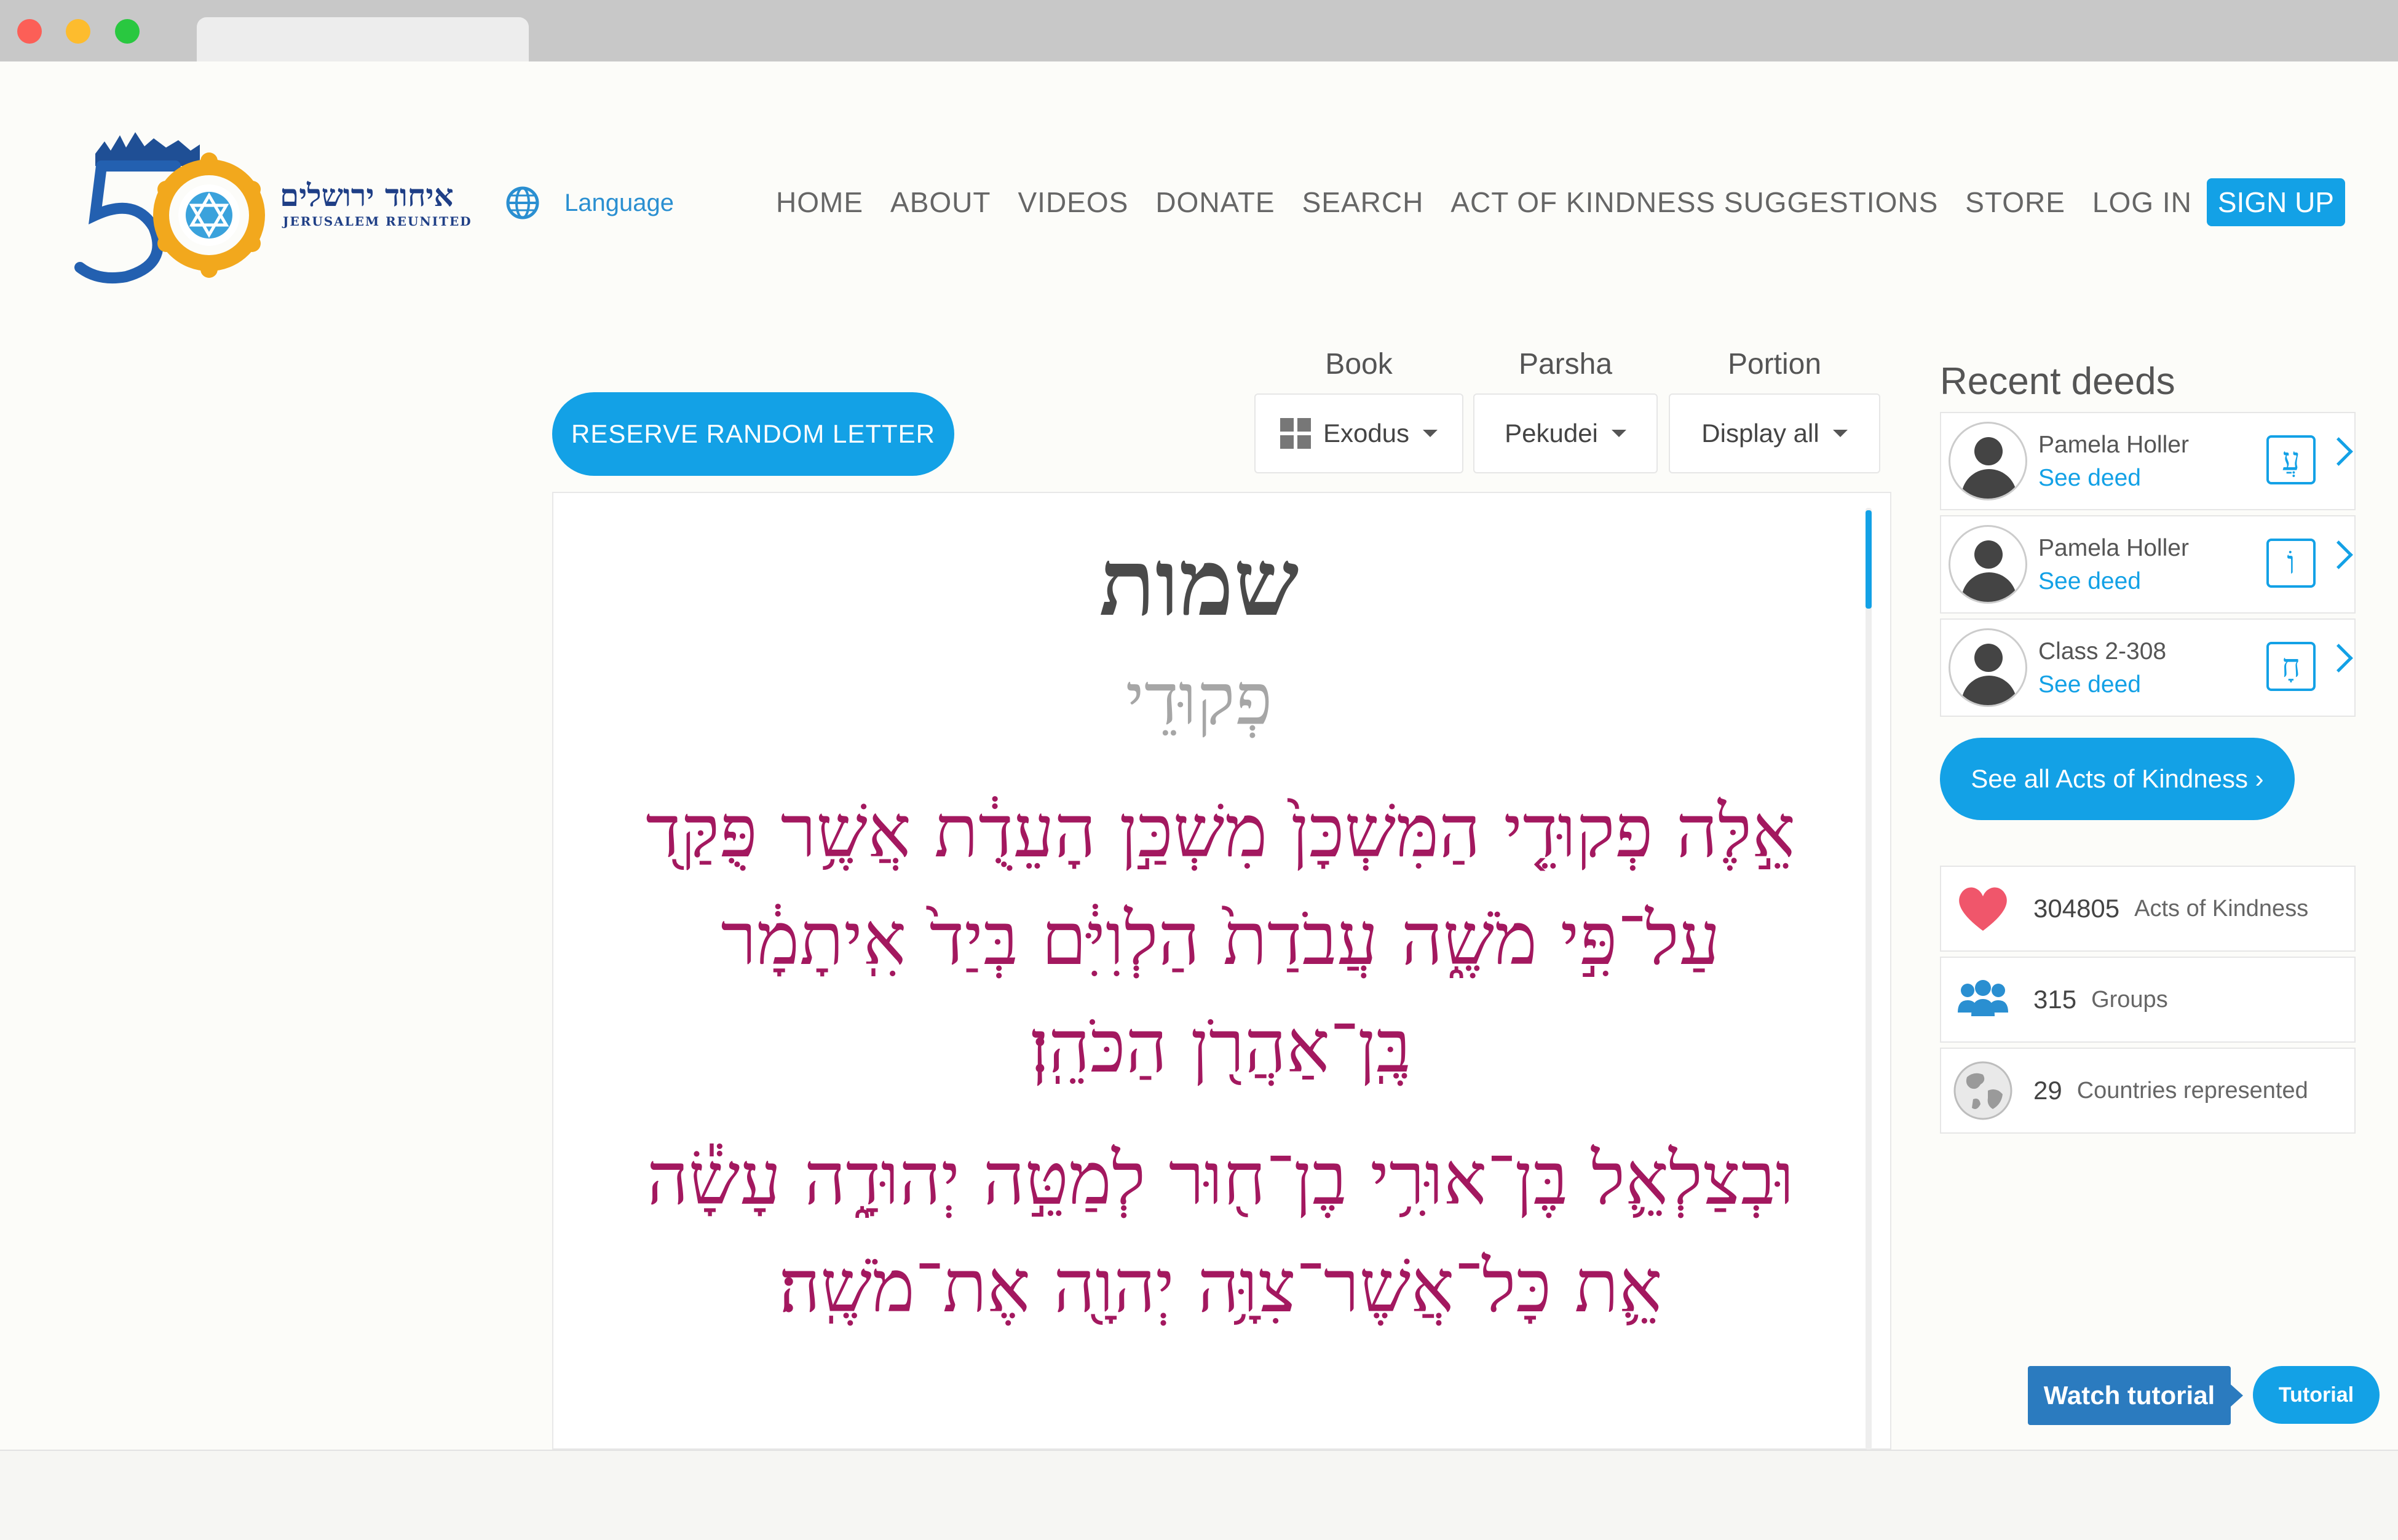 Image resolution: width=2398 pixels, height=1540 pixels. What do you see at coordinates (753, 434) in the screenshot?
I see `reserve-random-letter-button: RESERVE RANDOM LETTER` at bounding box center [753, 434].